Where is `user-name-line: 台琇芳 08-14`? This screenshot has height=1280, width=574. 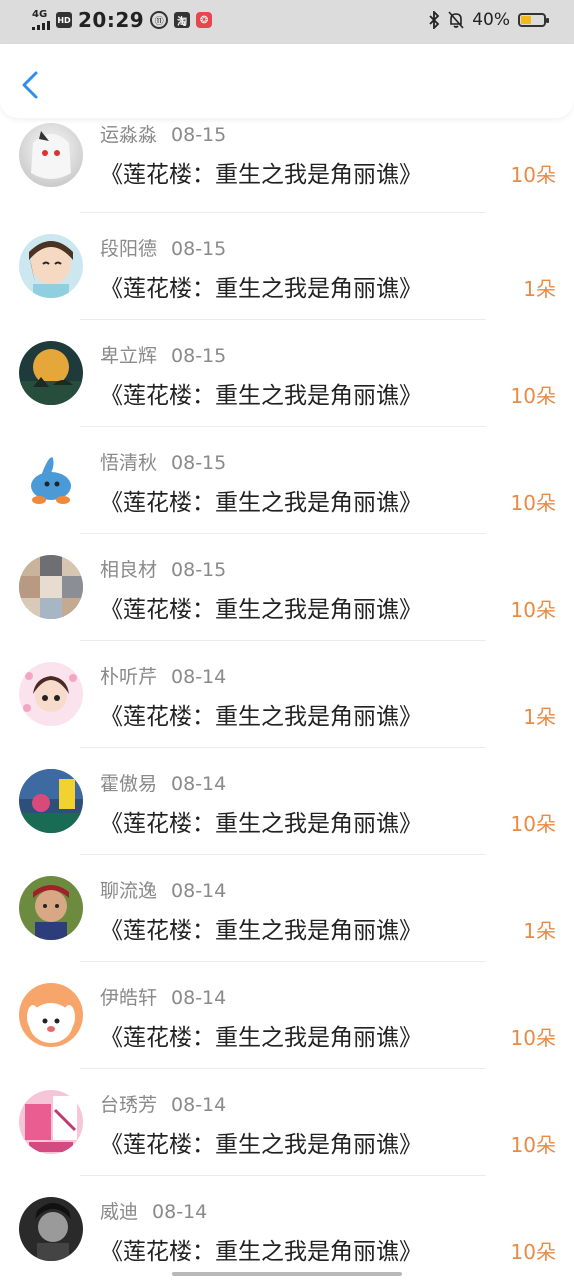
user-name-line: 台琇芳 08-14 is located at coordinates (163, 1103).